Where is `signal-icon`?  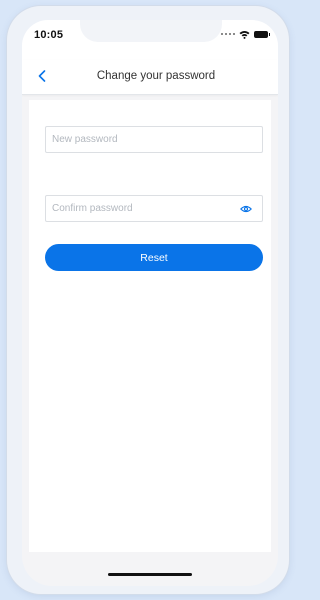
signal-icon is located at coordinates (228, 34).